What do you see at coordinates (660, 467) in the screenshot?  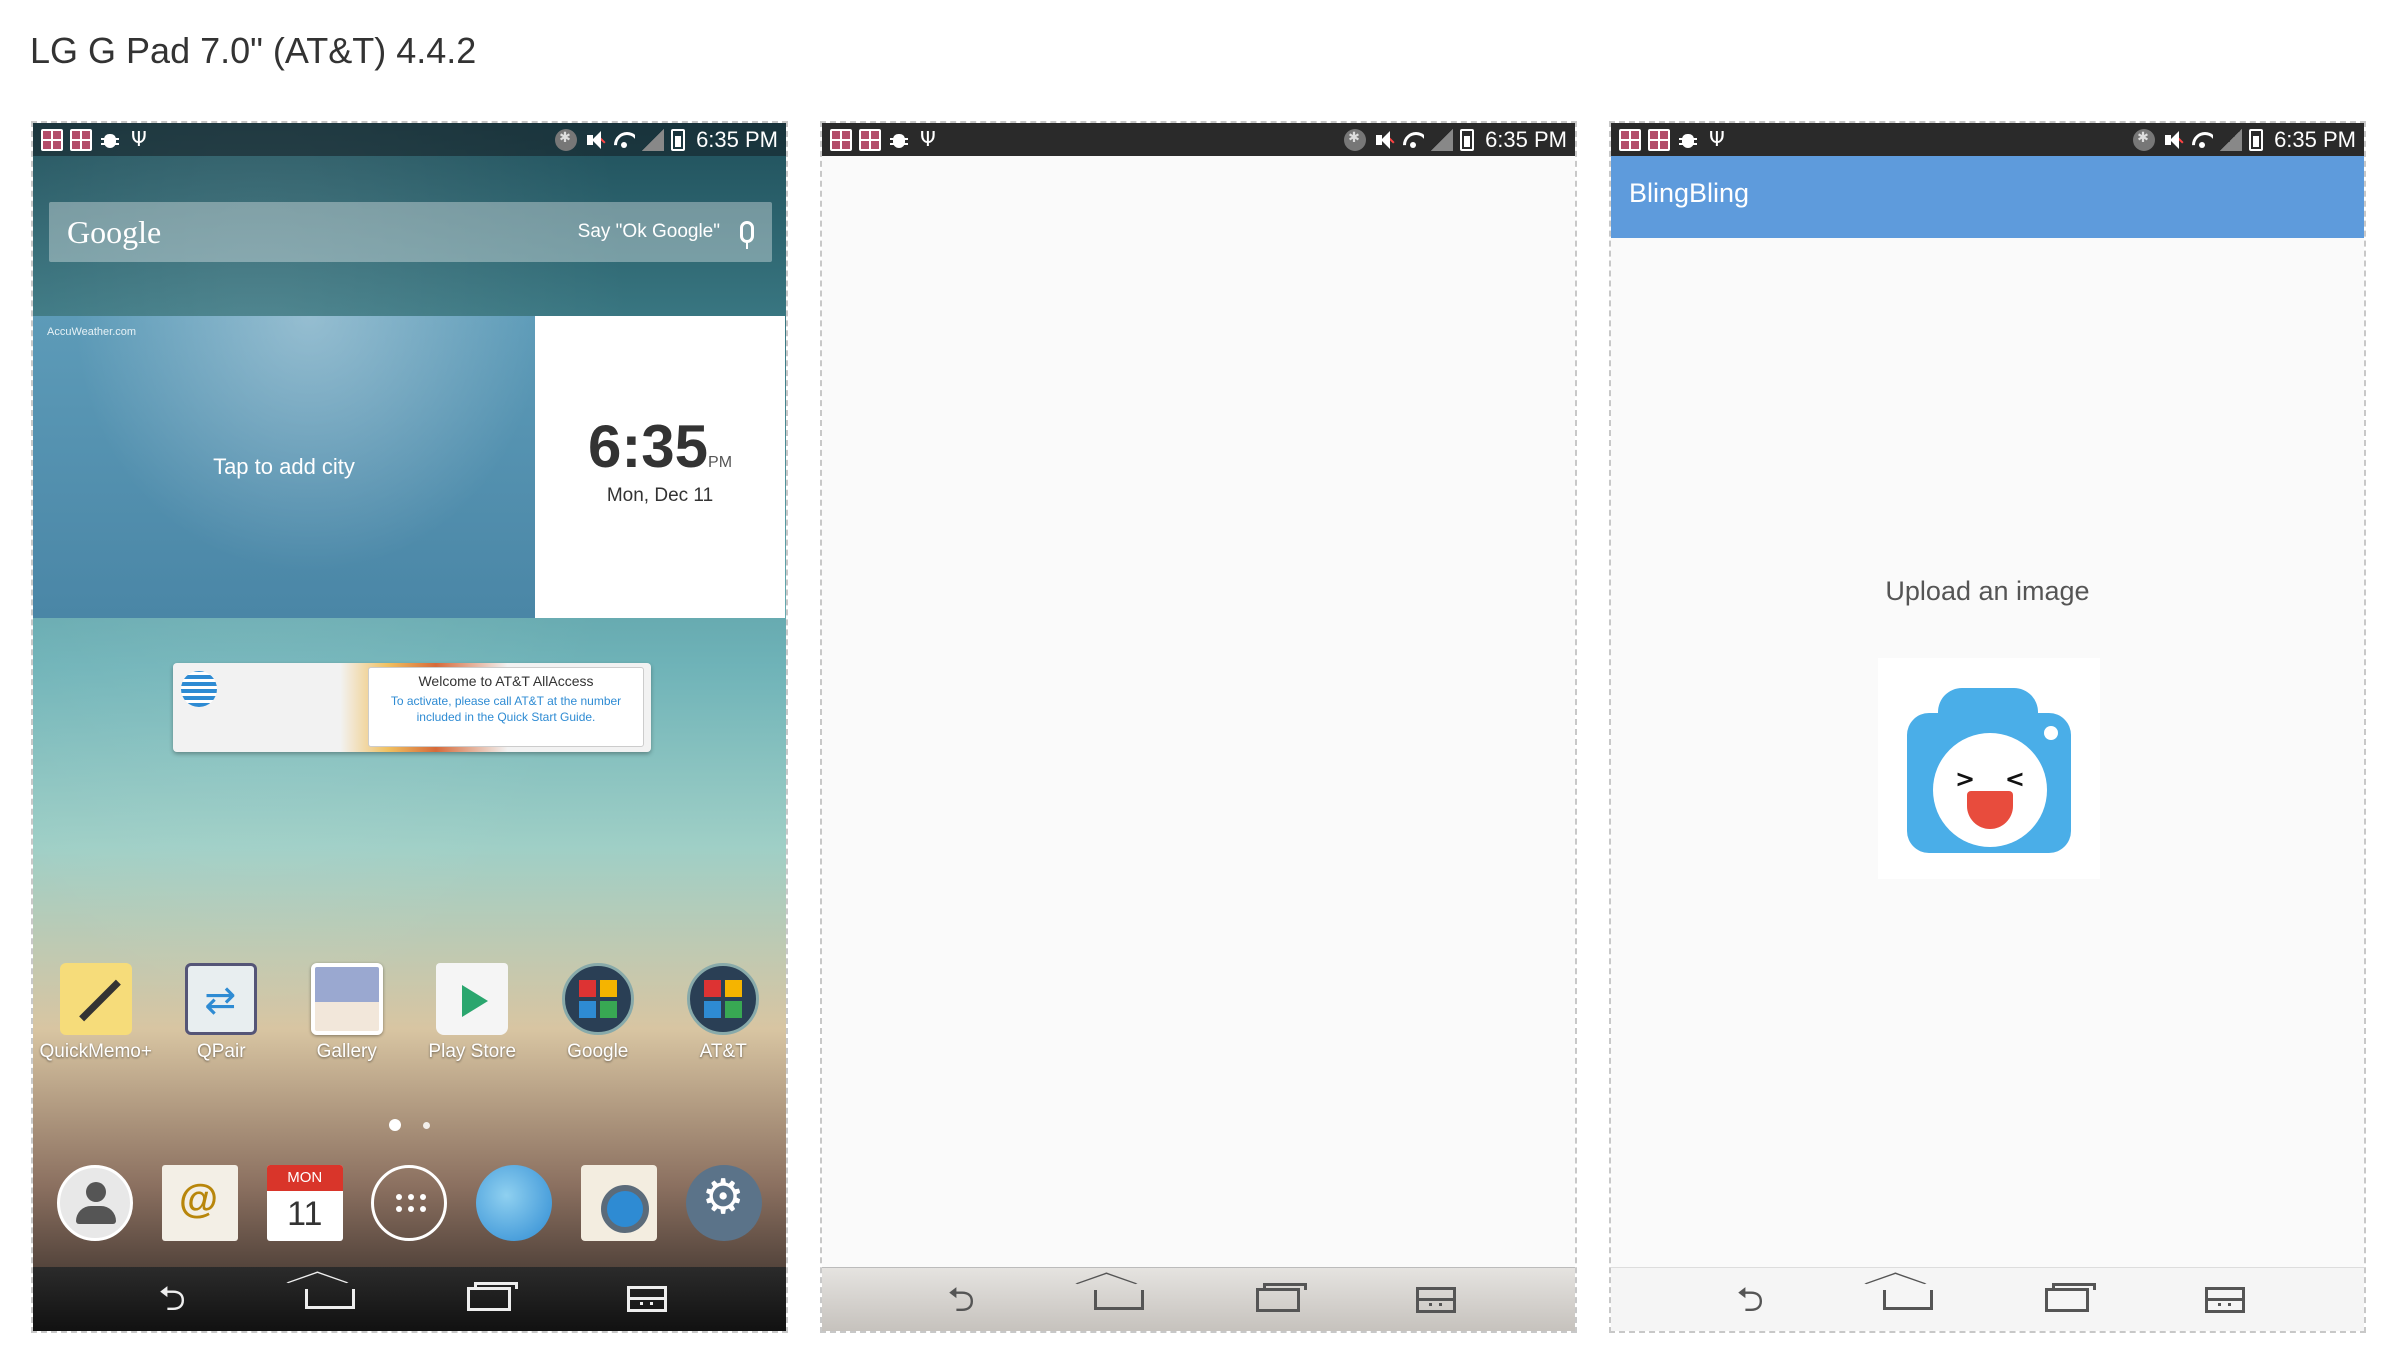 I see `clock-widget: 6:35PM Mon, Dec 11` at bounding box center [660, 467].